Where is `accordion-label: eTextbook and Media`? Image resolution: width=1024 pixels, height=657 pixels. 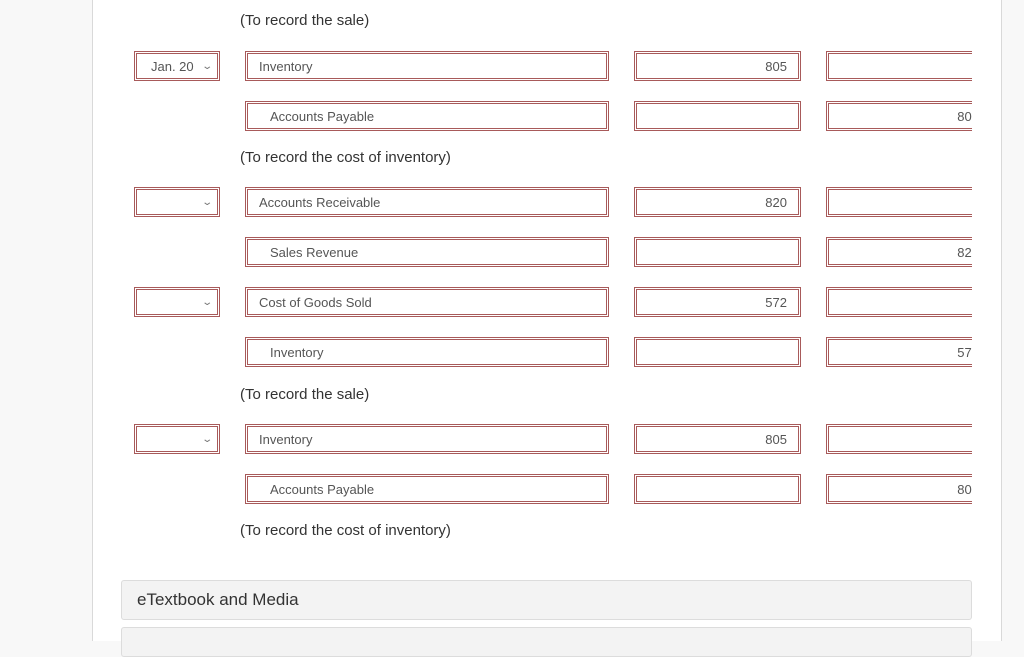
accordion-label: eTextbook and Media is located at coordinates (218, 599).